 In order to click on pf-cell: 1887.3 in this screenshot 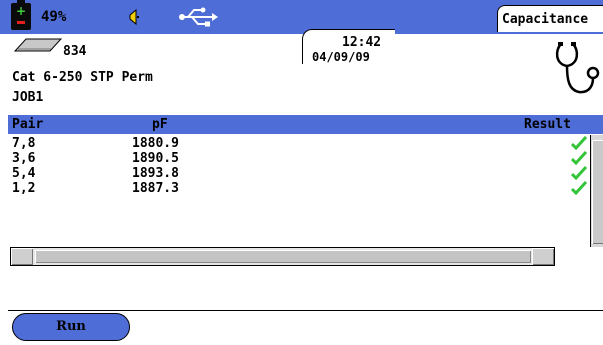, I will do `click(155, 188)`.